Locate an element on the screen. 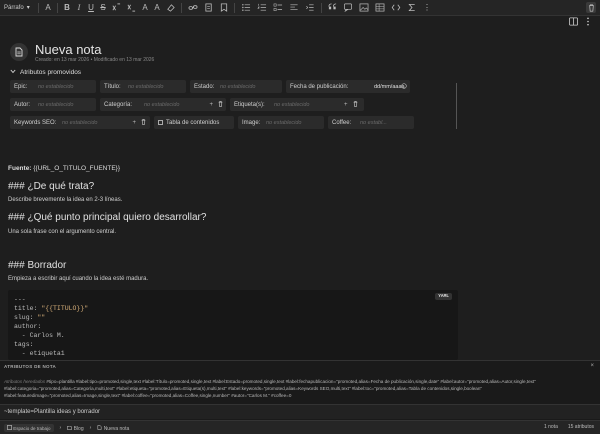  note-link-icon is located at coordinates (208, 7).